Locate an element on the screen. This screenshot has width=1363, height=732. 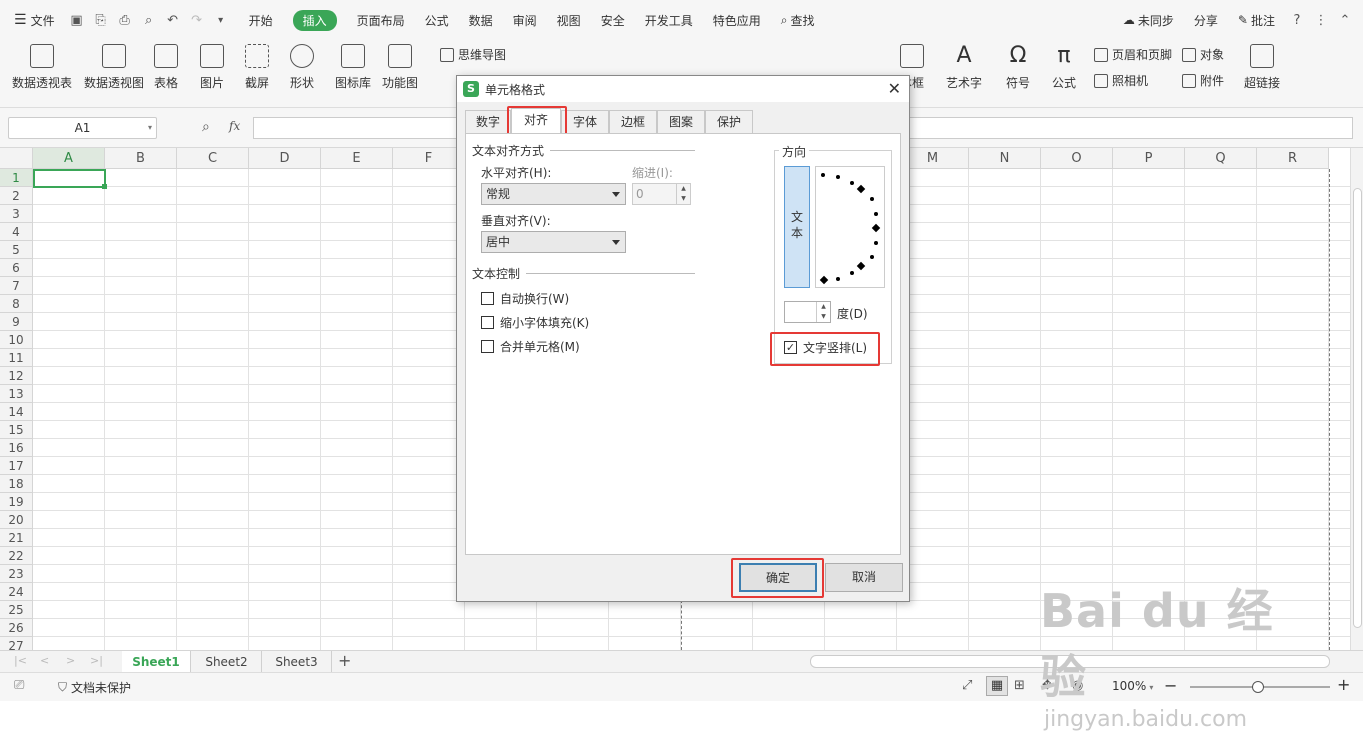
row-header: 14 is located at coordinates (16, 412).